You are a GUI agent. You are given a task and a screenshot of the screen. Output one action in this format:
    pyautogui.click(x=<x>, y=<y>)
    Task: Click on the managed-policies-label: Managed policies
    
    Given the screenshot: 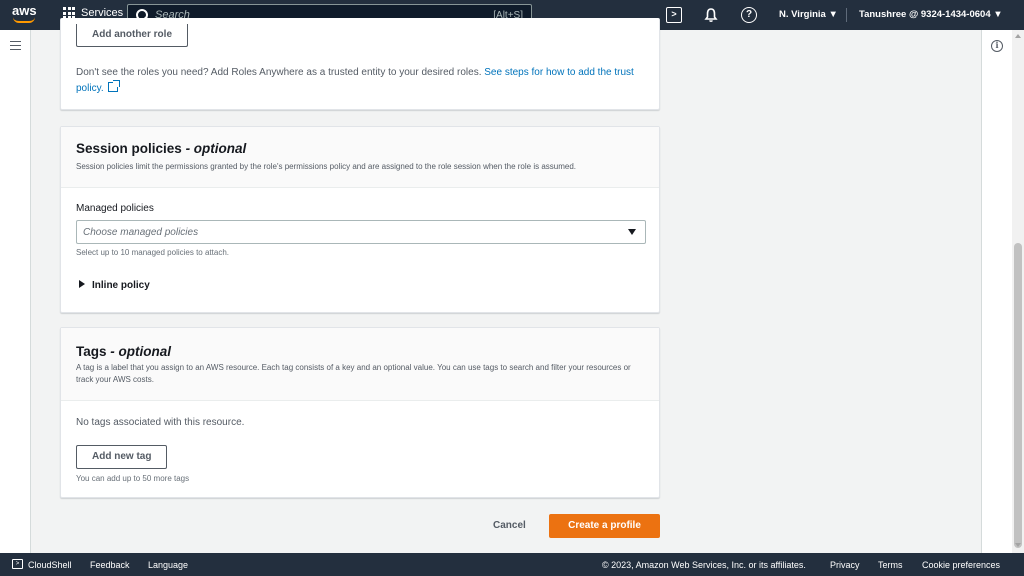 What is the action you would take?
    pyautogui.click(x=115, y=208)
    